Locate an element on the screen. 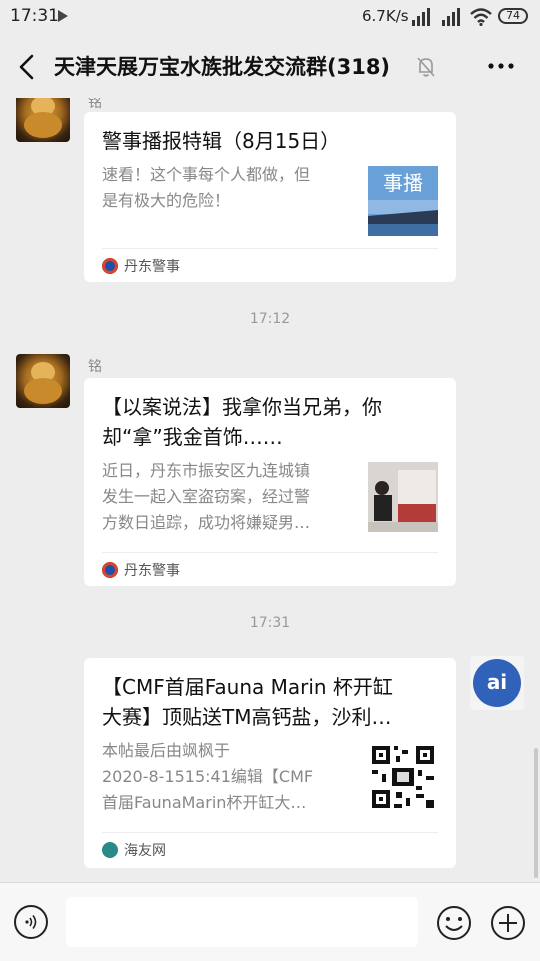 The width and height of the screenshot is (540, 961). timestamp: 17:12 is located at coordinates (270, 319).